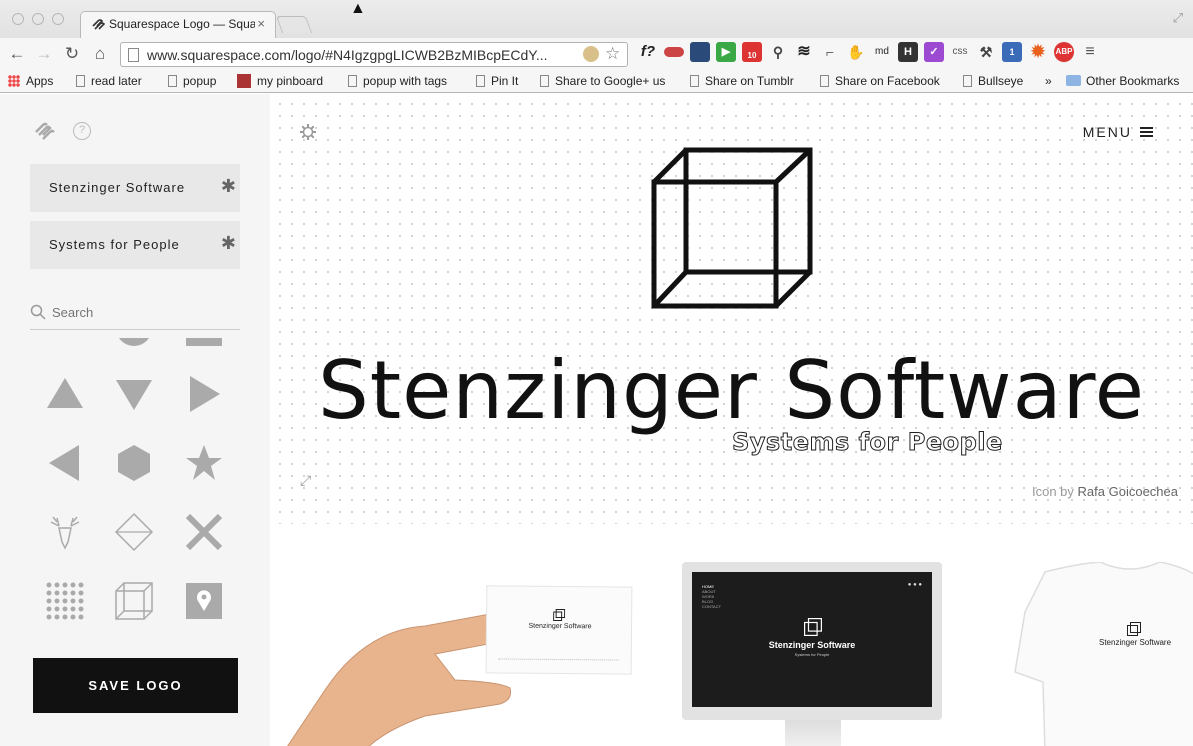 The height and width of the screenshot is (746, 1193). I want to click on text-box-title: Stenzinger Software ✱, so click(135, 188).